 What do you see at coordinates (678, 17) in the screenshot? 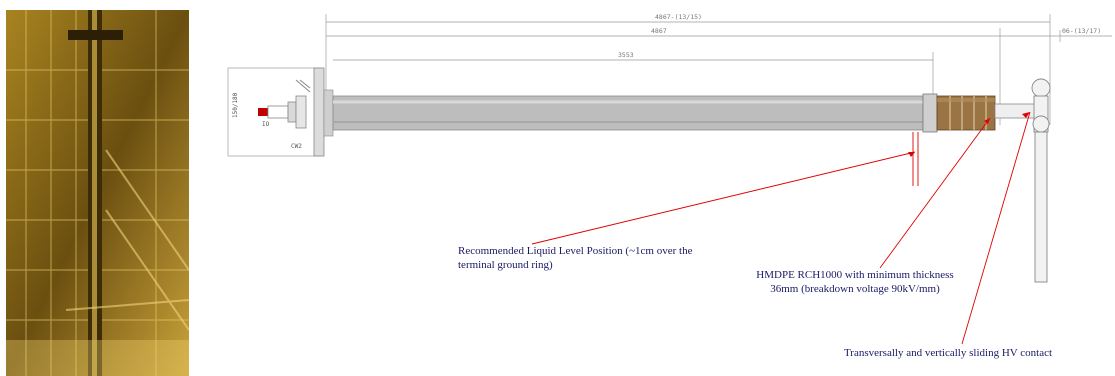
I see `dimension-overall-top: 4867-(13/15)` at bounding box center [678, 17].